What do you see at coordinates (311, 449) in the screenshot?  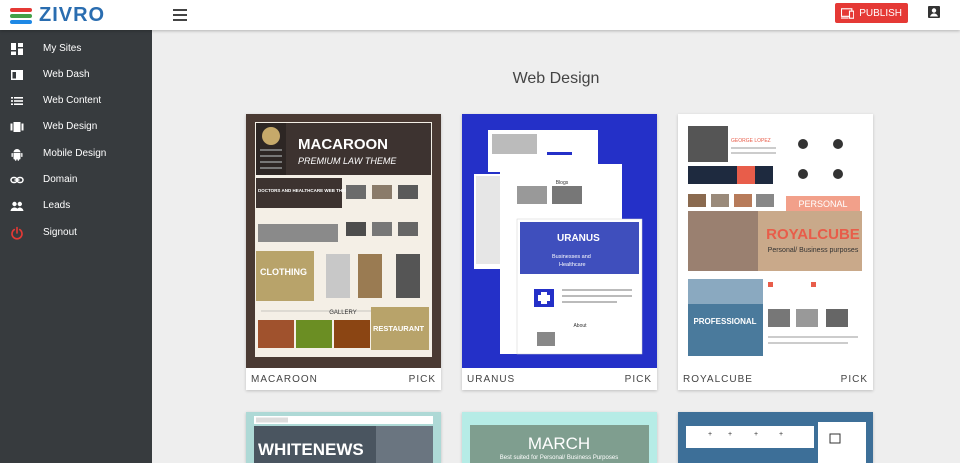 I see `whitenews-preview-title: WHITENEWS` at bounding box center [311, 449].